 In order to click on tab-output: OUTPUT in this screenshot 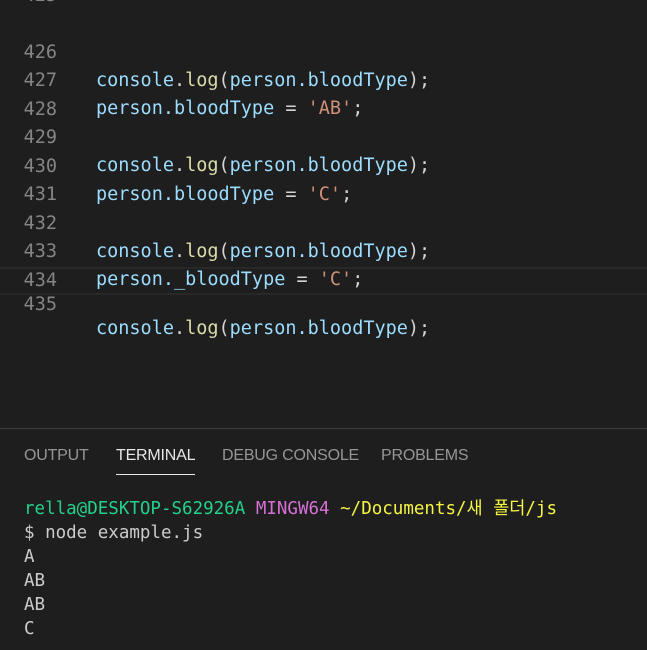, I will do `click(56, 456)`.